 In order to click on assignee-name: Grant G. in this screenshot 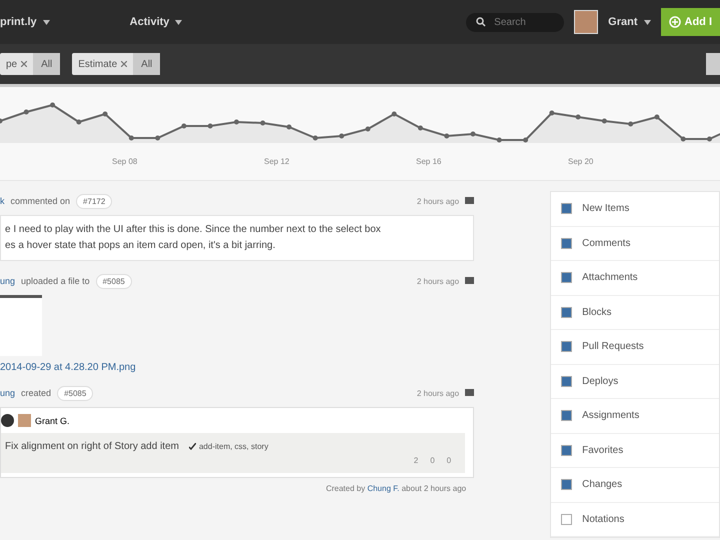, I will do `click(52, 421)`.